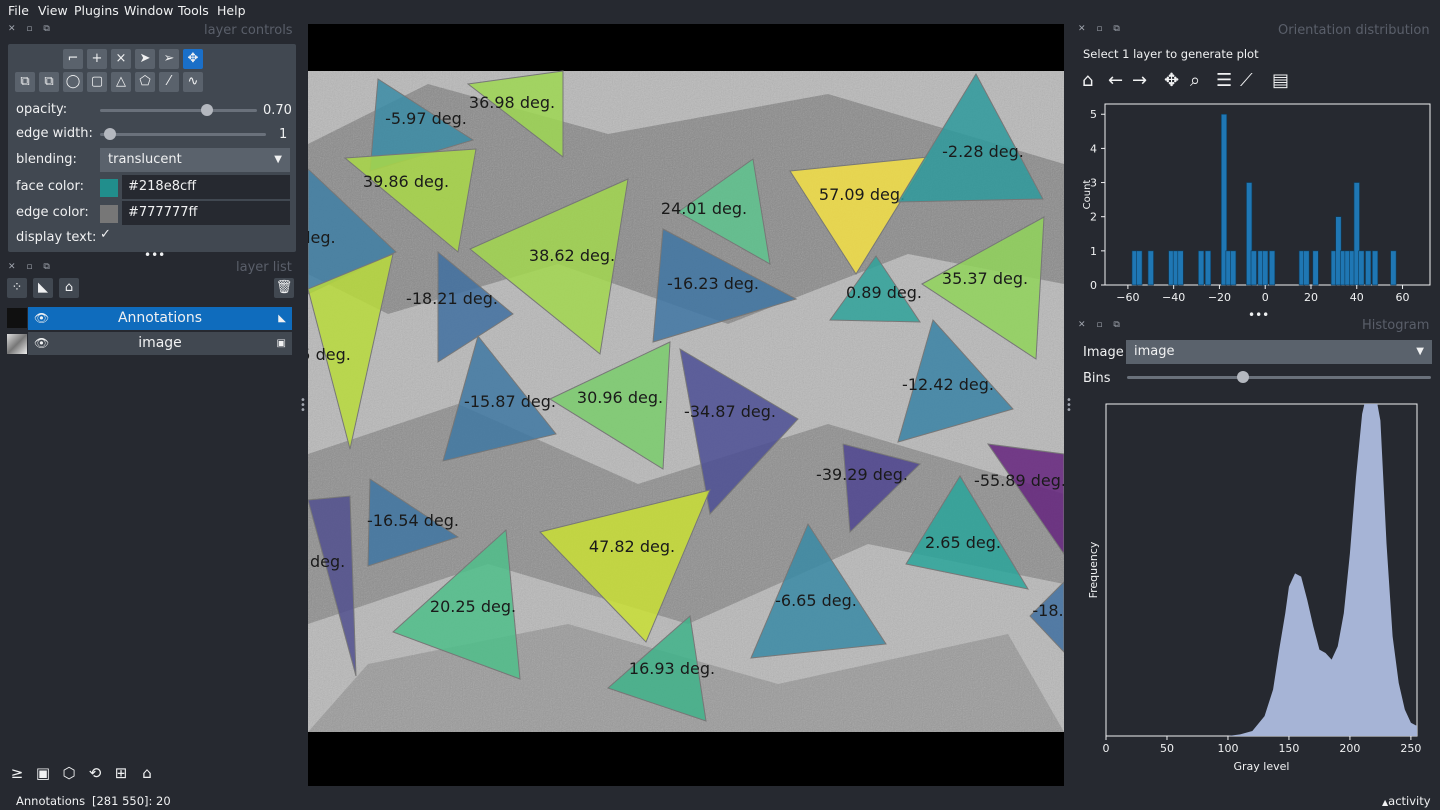 The height and width of the screenshot is (810, 1440). What do you see at coordinates (963, 542) in the screenshot?
I see `annotation-label: 2.65 deg.` at bounding box center [963, 542].